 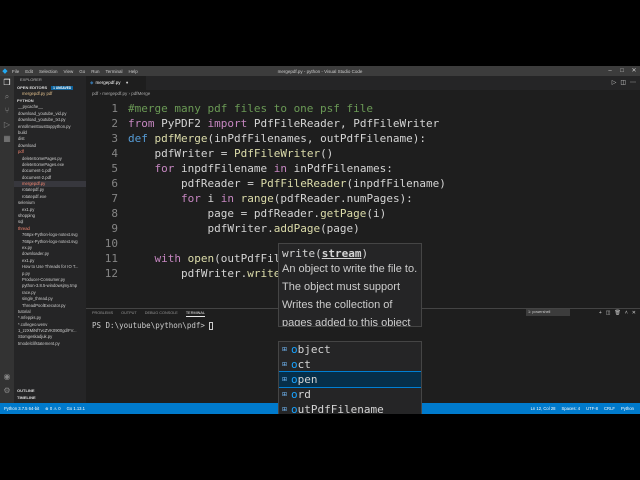 I want to click on open-editors-section: OPEN EDITORS 1 UNSAVED, so click(x=50, y=87).